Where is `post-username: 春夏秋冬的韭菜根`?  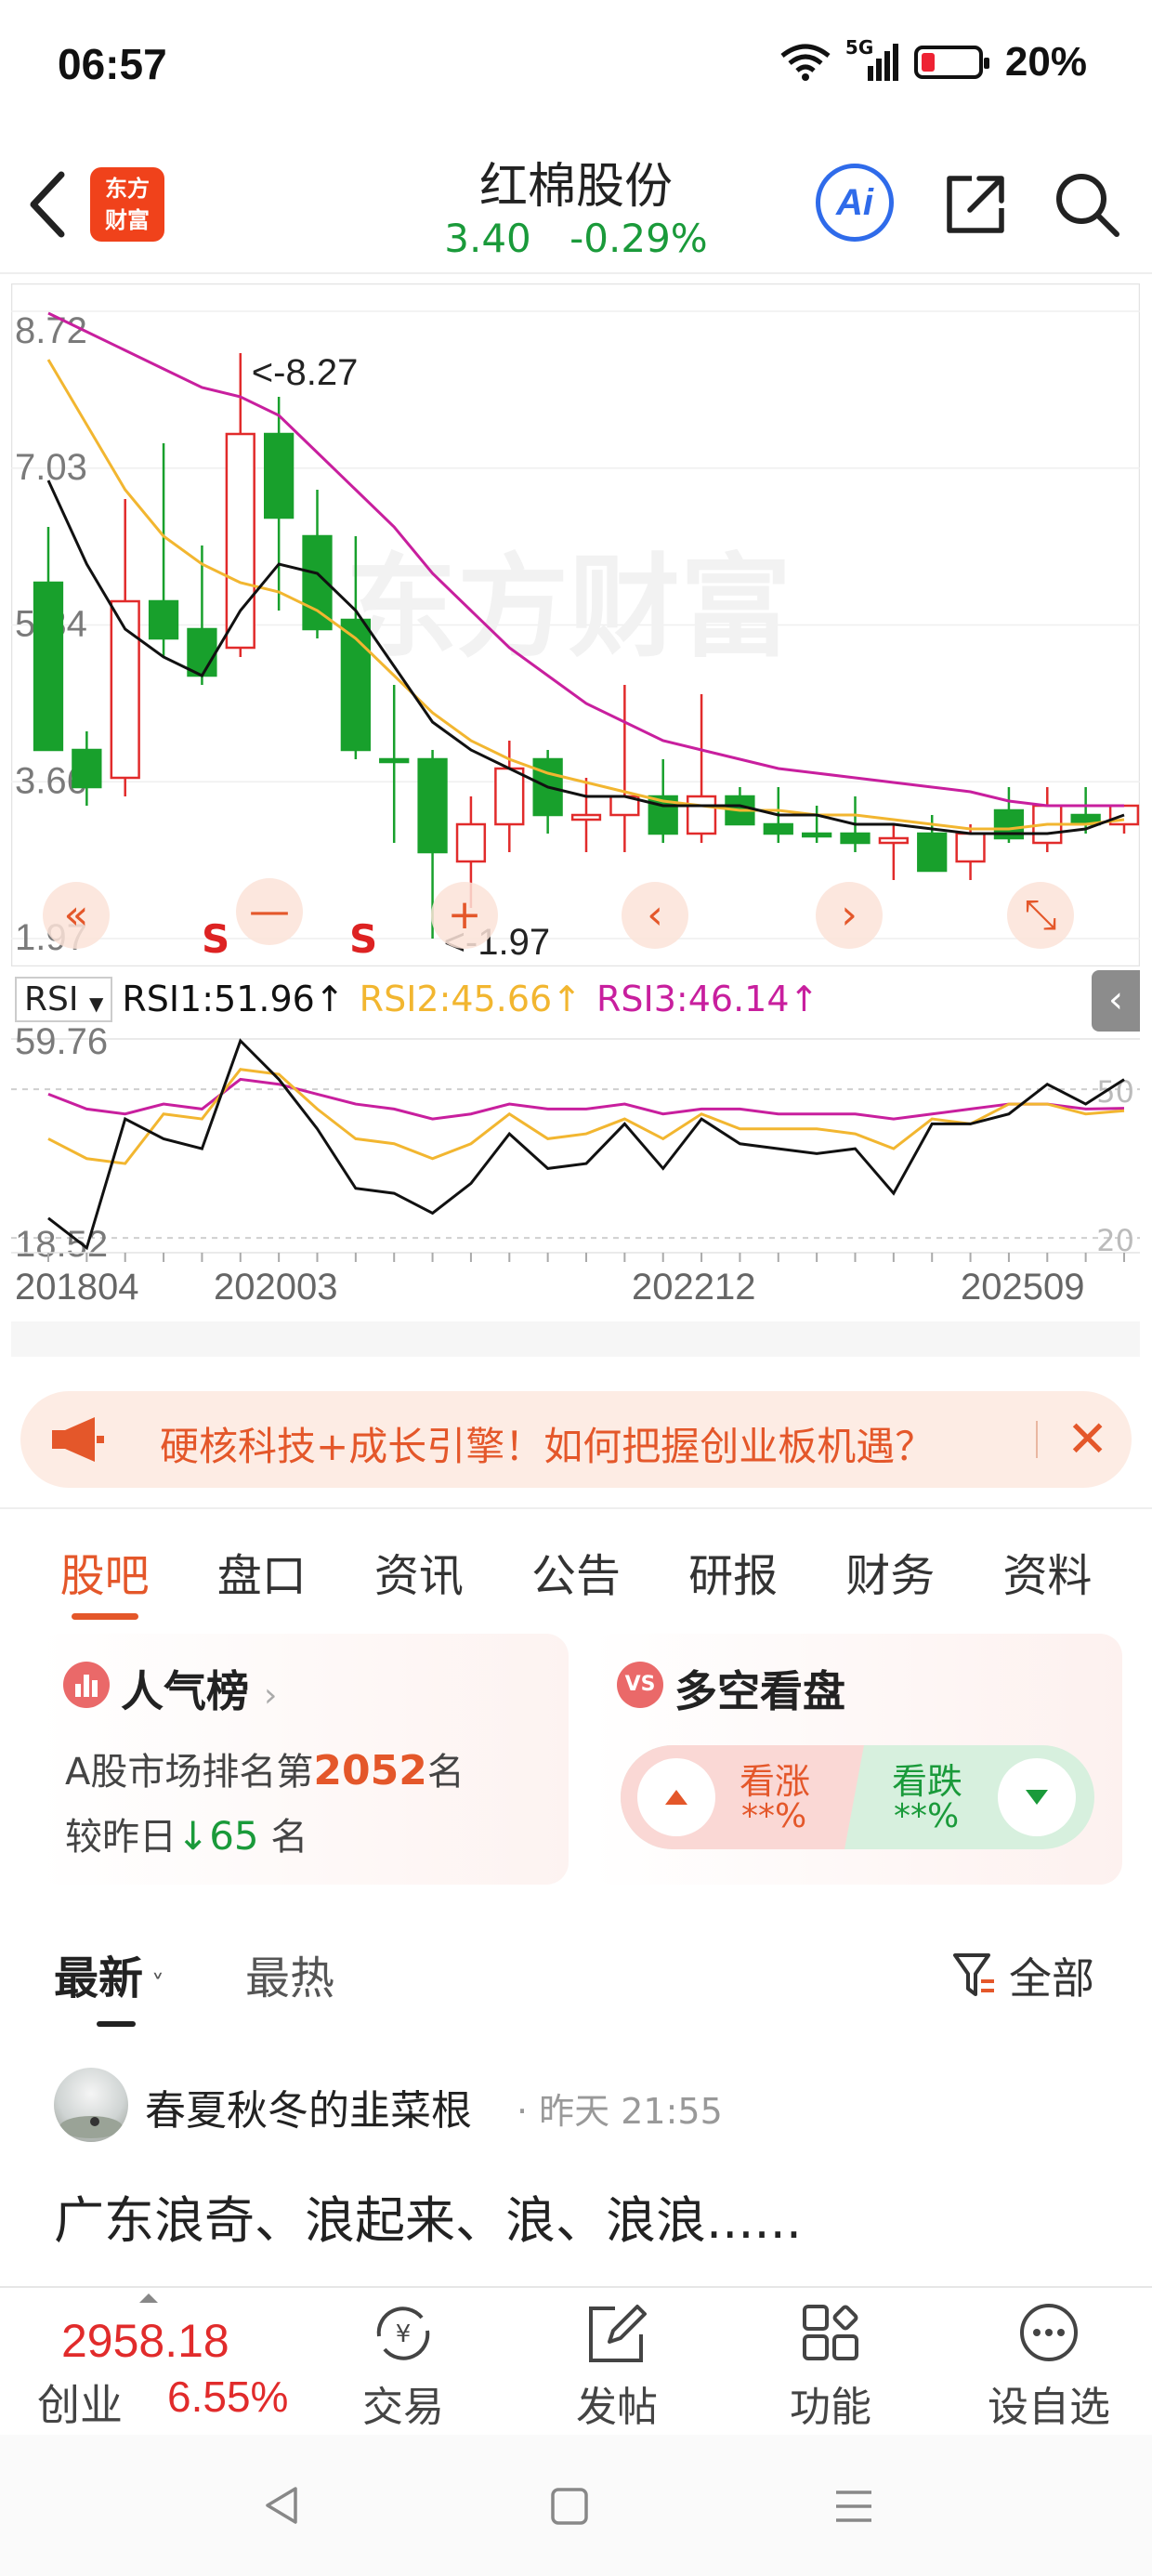 post-username: 春夏秋冬的韭菜根 is located at coordinates (308, 2106).